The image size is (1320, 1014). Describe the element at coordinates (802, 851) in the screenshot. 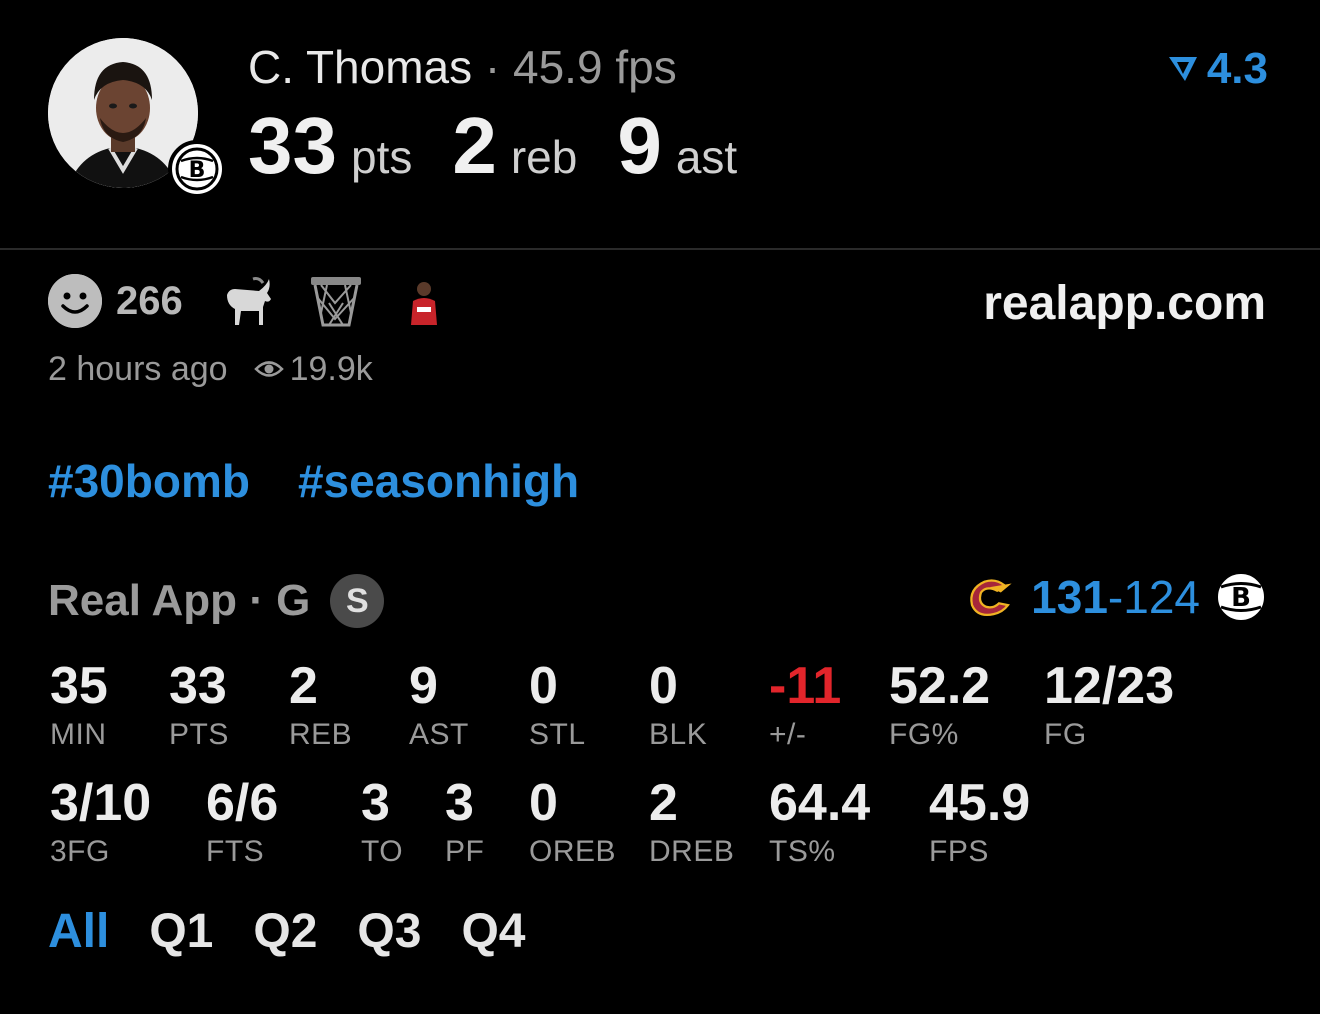

I see `stat-label: TS%` at that location.